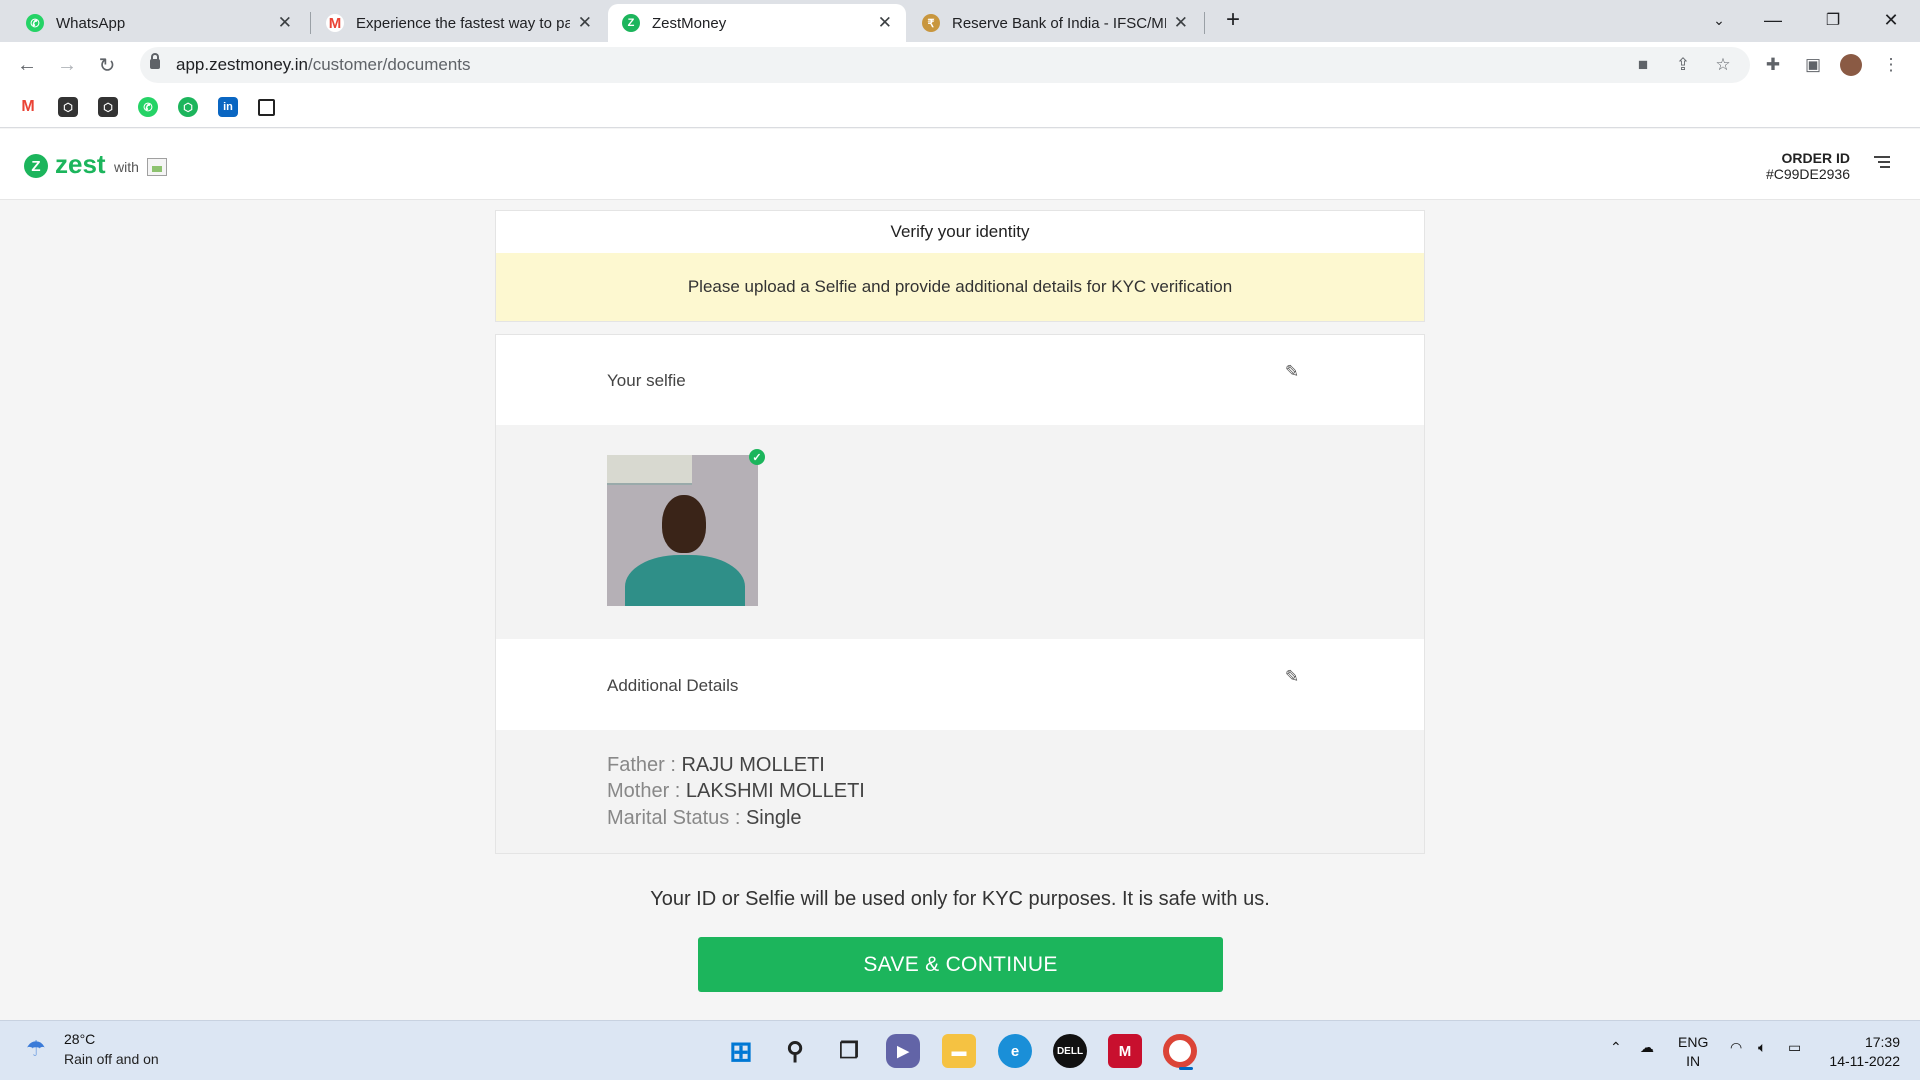 This screenshot has width=1920, height=1080. What do you see at coordinates (903, 1051) in the screenshot?
I see `teams-chat-icon: ▶` at bounding box center [903, 1051].